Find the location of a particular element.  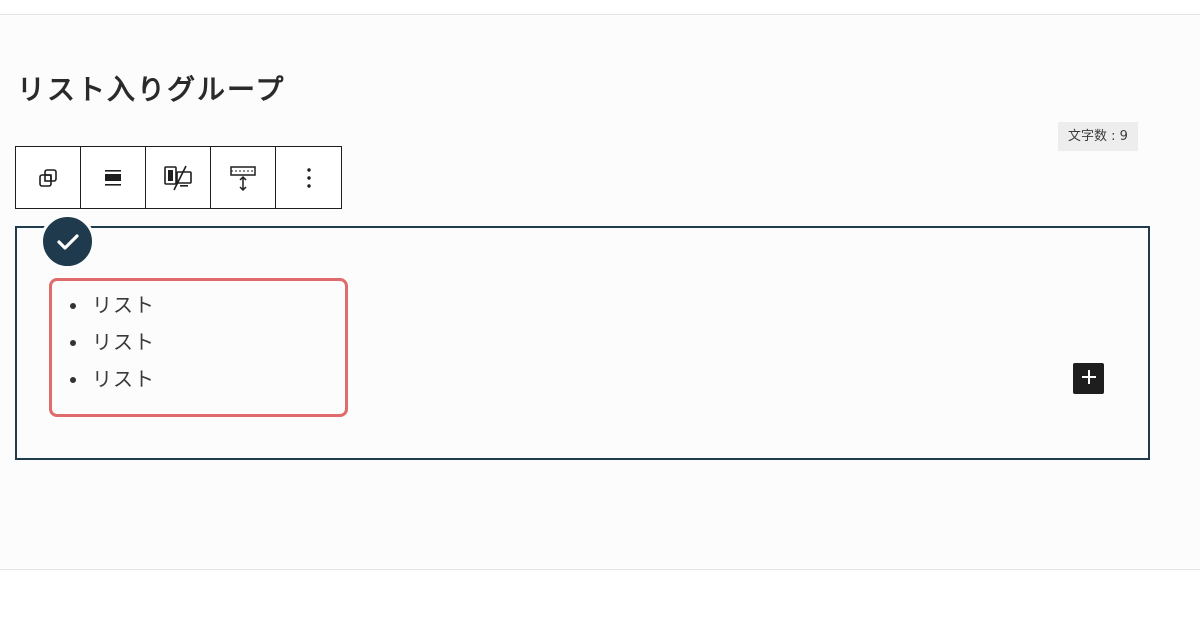

device-visibility-icon is located at coordinates (178, 178).